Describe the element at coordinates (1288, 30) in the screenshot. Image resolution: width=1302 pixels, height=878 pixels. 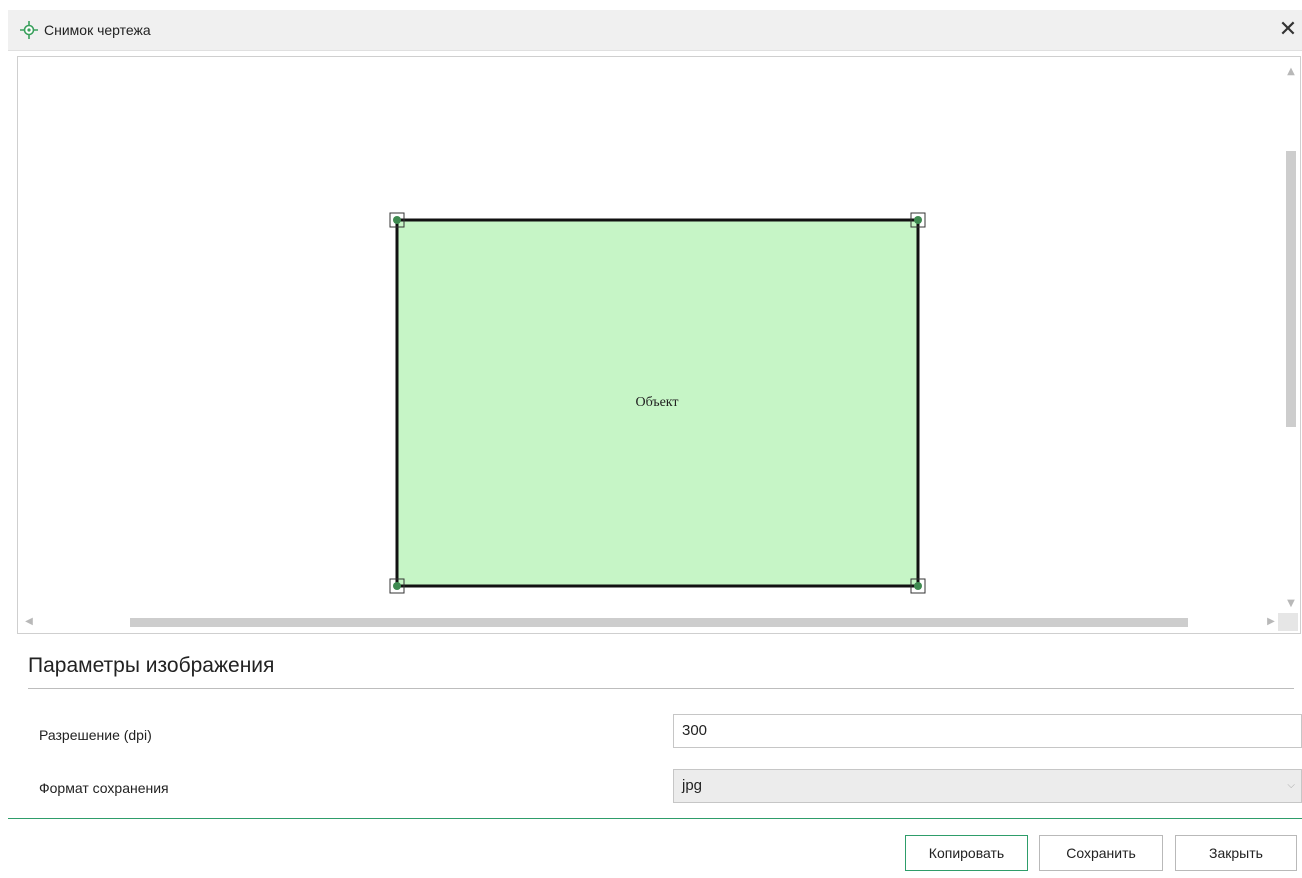
I see `close-icon: ✕` at that location.